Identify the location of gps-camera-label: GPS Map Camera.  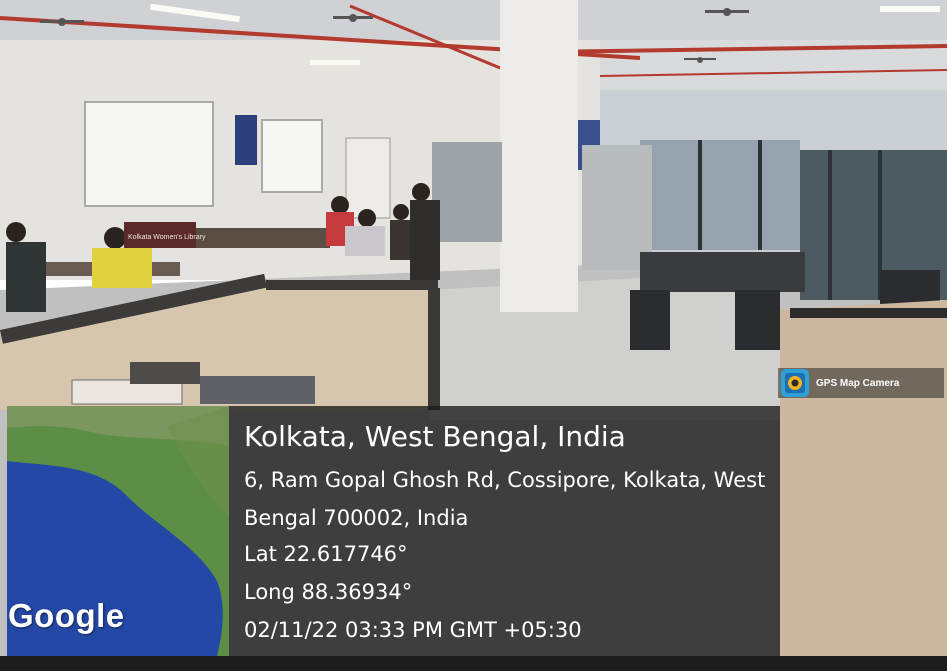
(858, 383).